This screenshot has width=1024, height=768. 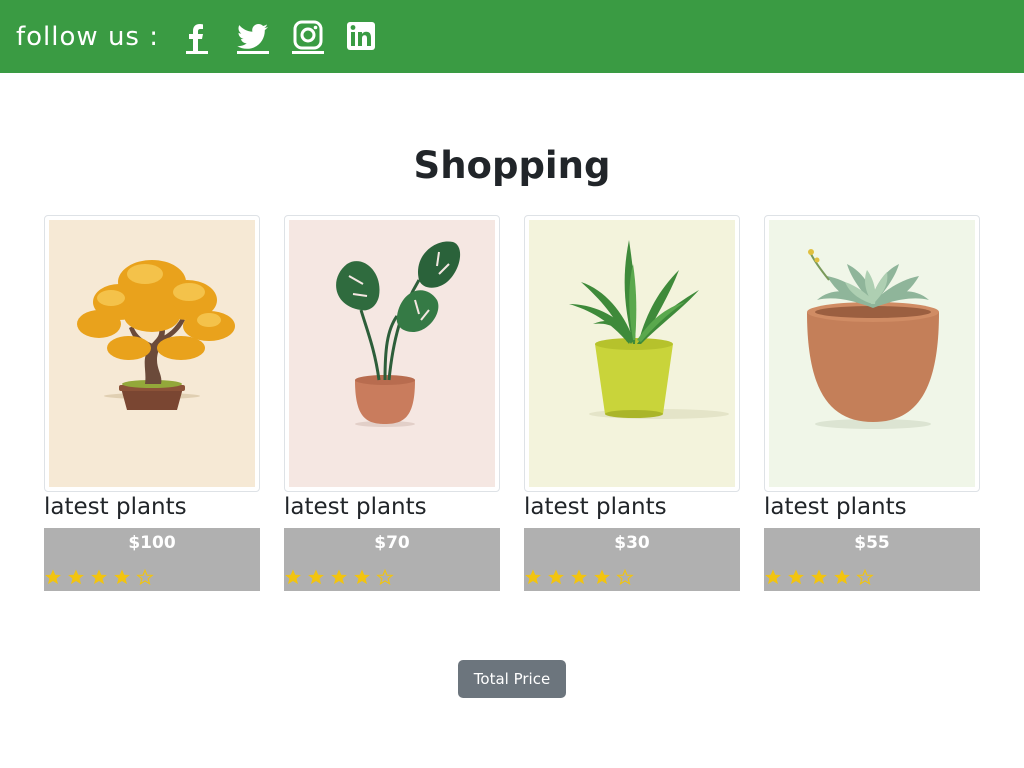 I want to click on product-info-panel: $55, so click(x=872, y=559).